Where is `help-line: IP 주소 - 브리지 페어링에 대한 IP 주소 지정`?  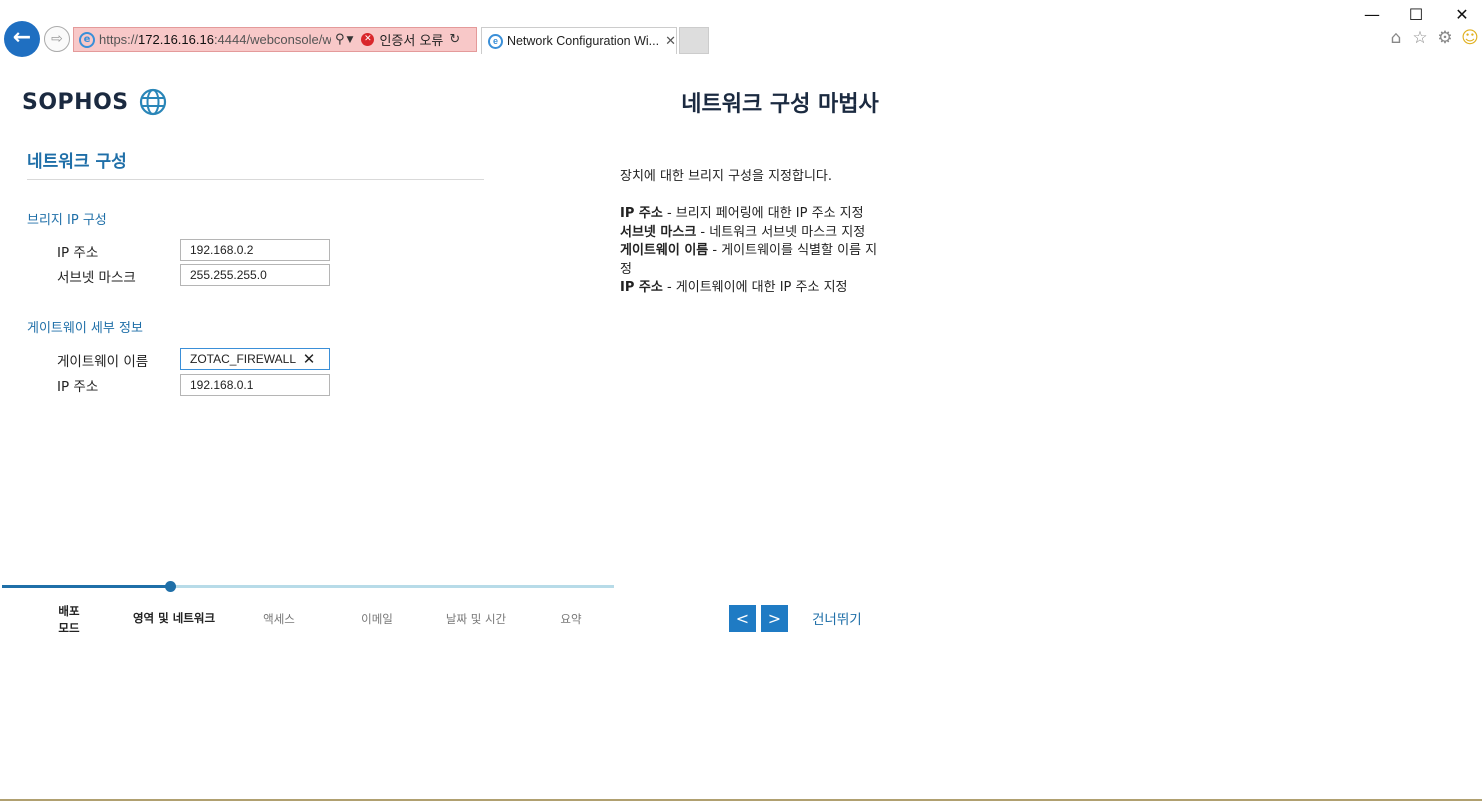
help-line: IP 주소 - 브리지 페어링에 대한 IP 주소 지정 is located at coordinates (742, 213).